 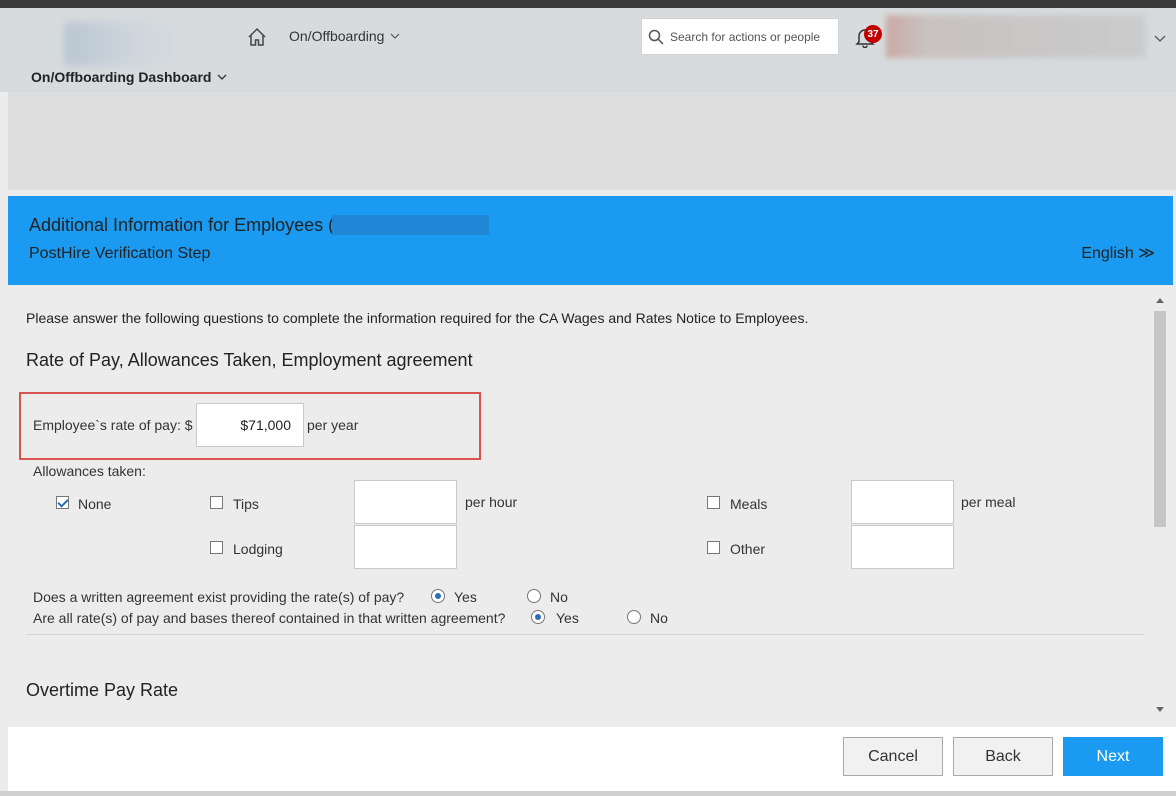 I want to click on none-label: None, so click(x=95, y=504).